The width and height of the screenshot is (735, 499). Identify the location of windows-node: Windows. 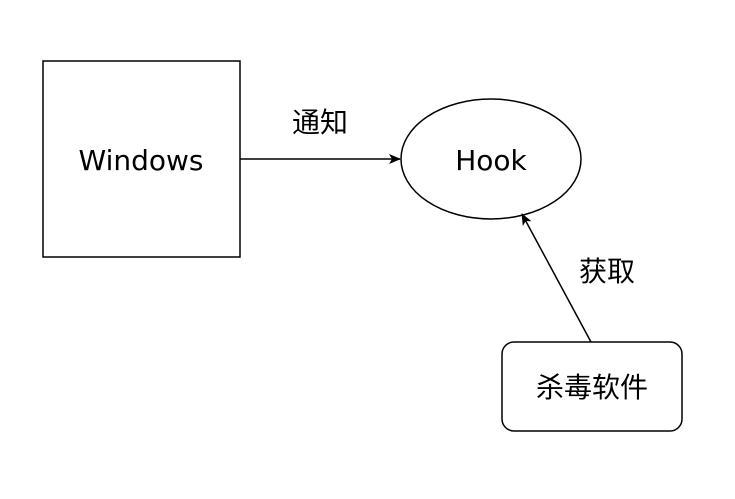
(141, 159).